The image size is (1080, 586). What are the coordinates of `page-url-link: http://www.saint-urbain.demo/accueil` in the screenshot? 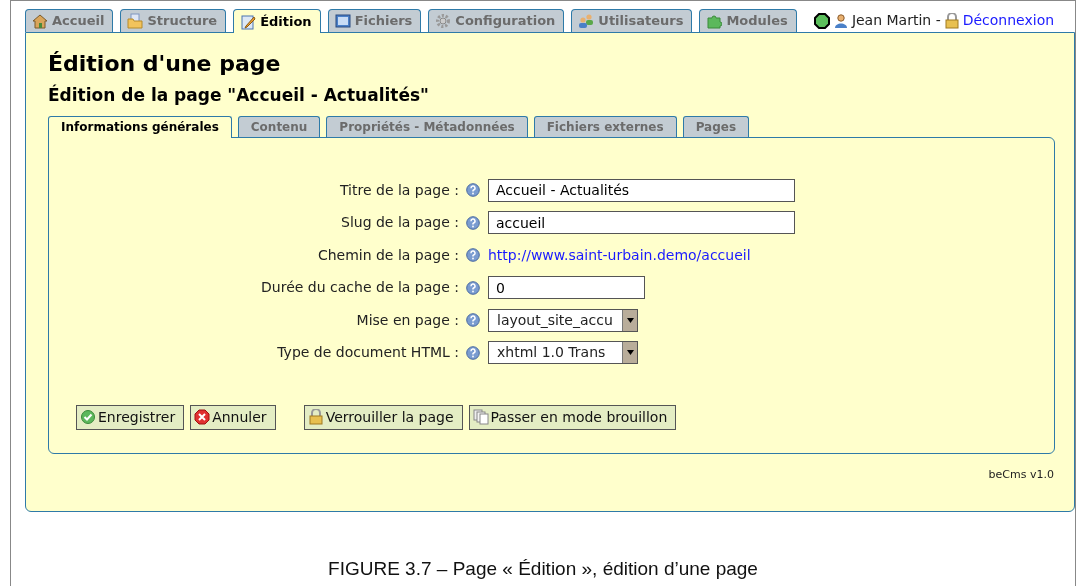 It's located at (619, 255).